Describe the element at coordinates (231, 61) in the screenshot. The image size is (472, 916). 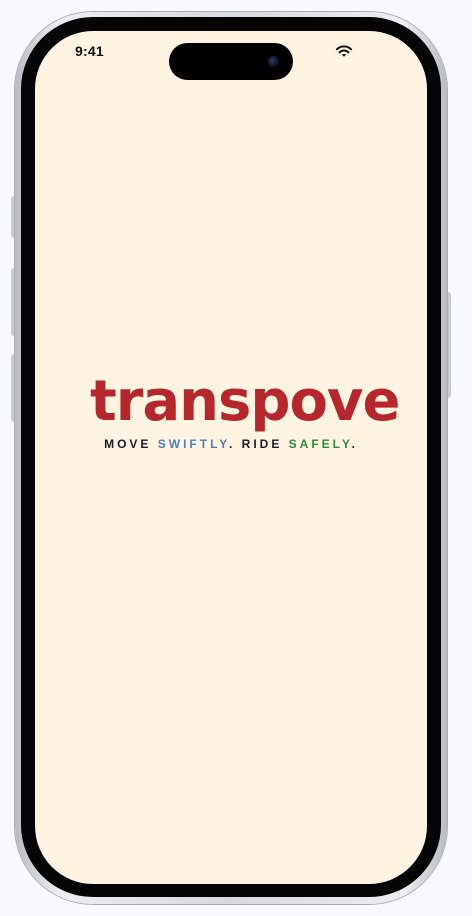
I see `dynamic-island` at that location.